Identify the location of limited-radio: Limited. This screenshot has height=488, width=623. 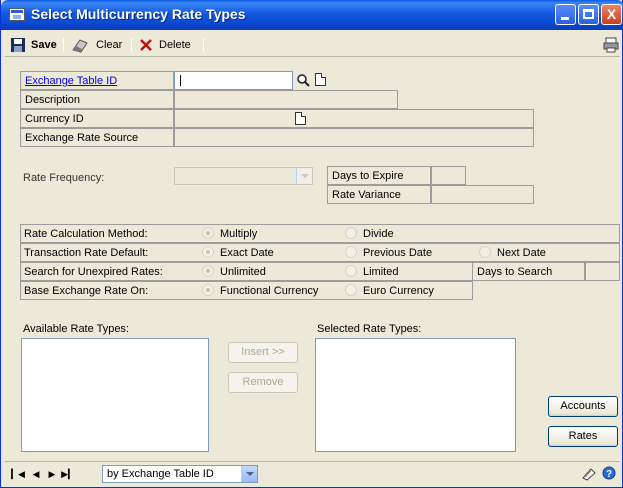
(371, 272).